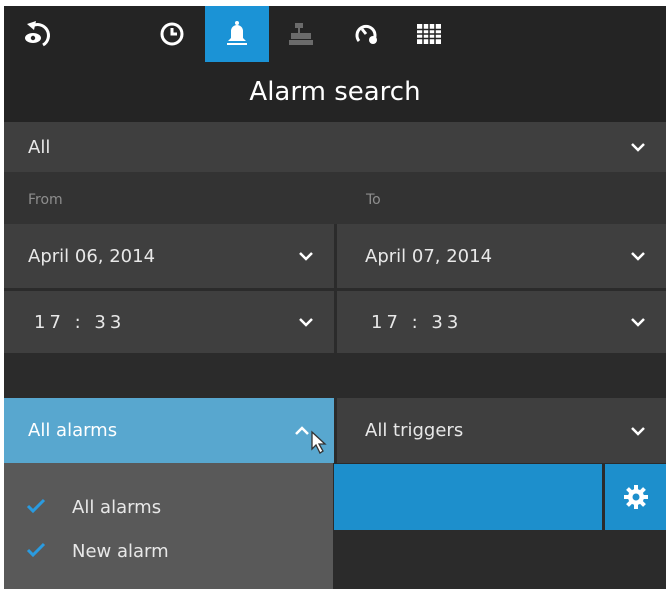 Image resolution: width=666 pixels, height=589 pixels. I want to click on trigger-value: All triggers, so click(414, 430).